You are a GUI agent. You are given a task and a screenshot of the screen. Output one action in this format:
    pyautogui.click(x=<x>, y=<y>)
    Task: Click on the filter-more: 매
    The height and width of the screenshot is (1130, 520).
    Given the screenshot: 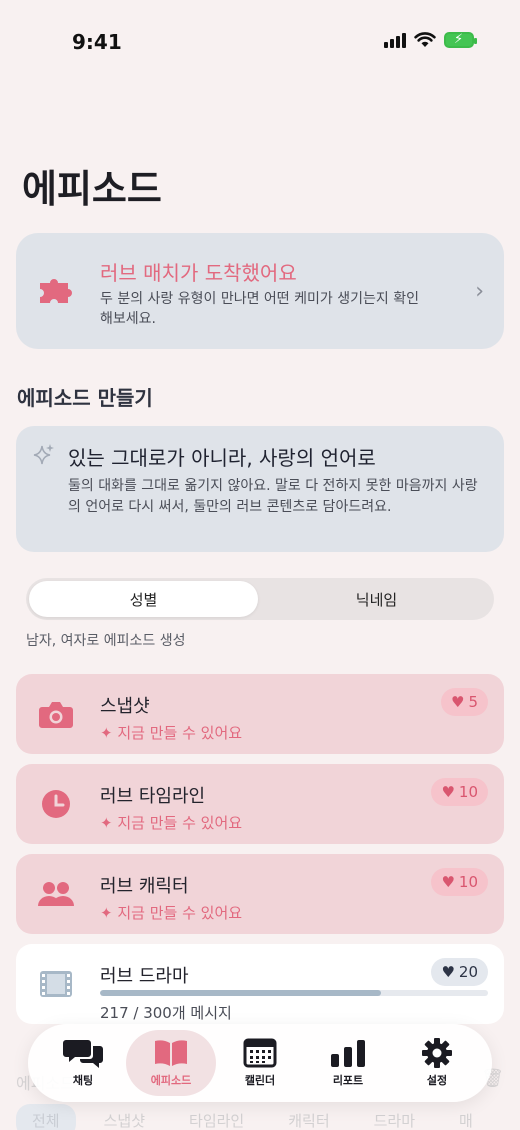 What is the action you would take?
    pyautogui.click(x=466, y=1117)
    